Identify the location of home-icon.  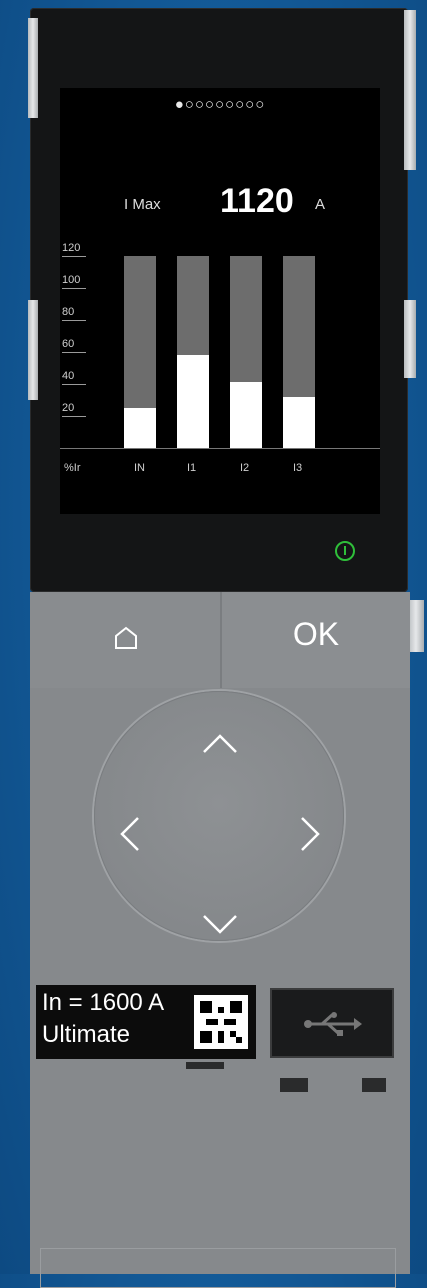
(126, 637).